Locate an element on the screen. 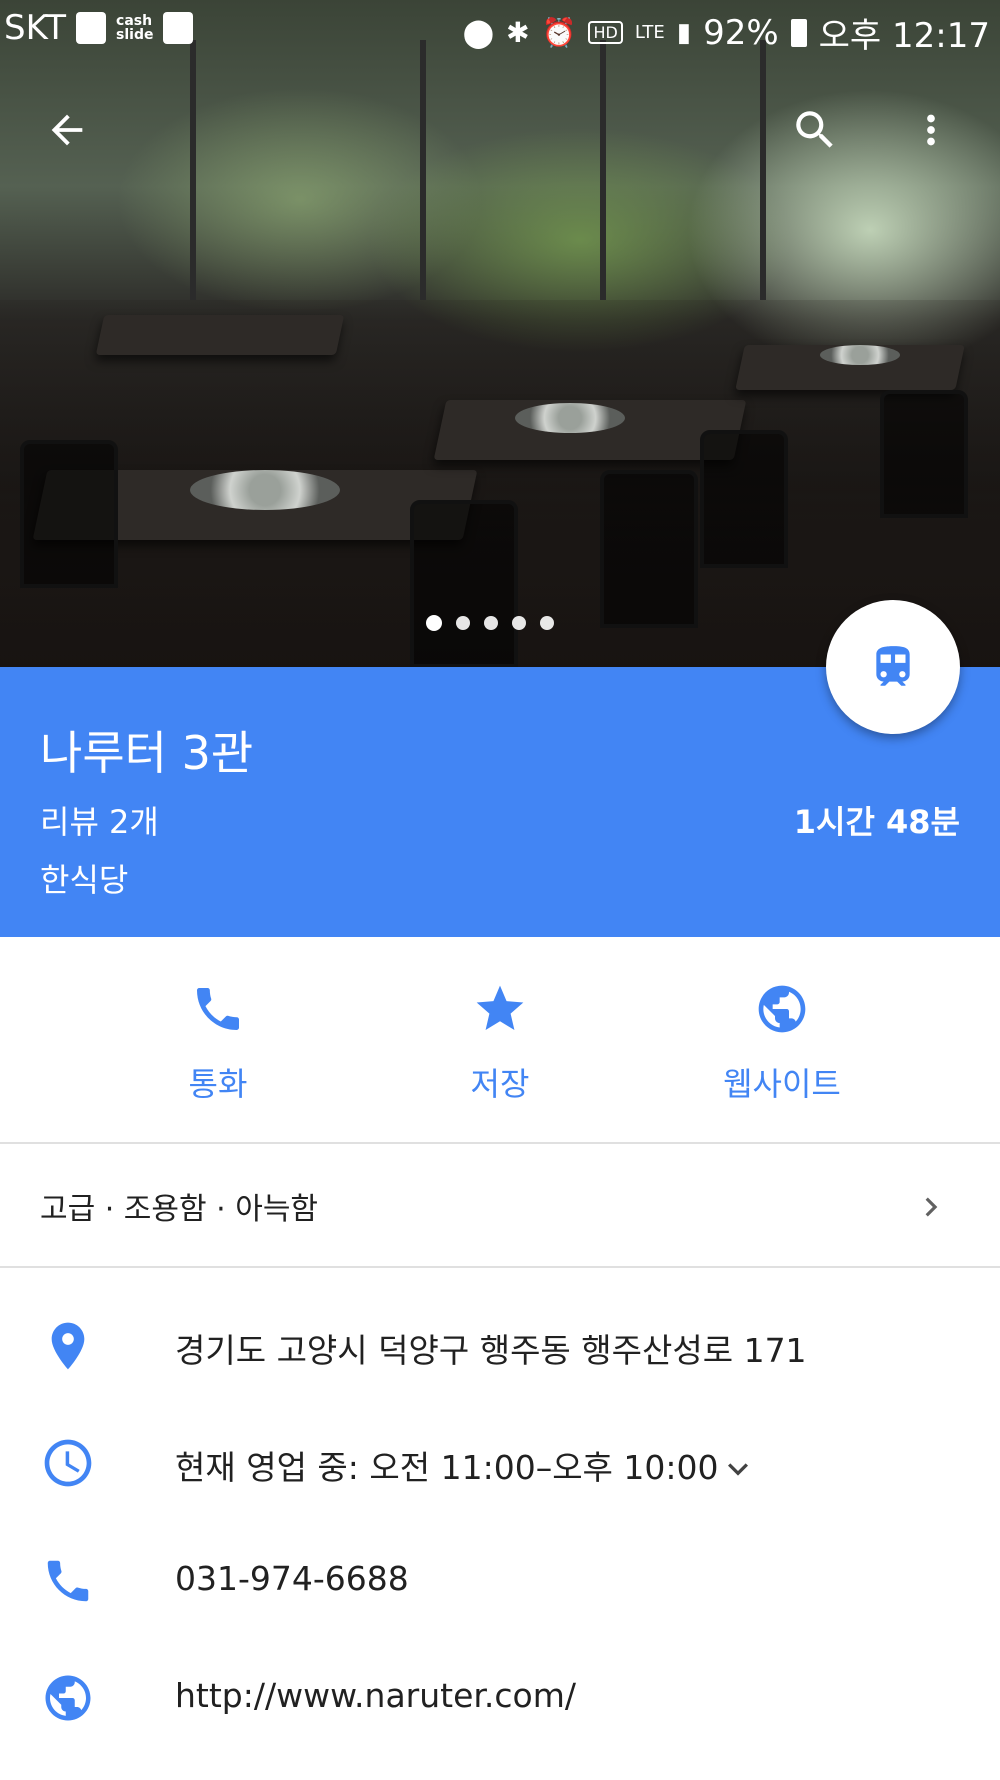 Image resolution: width=1000 pixels, height=1780 pixels. search-button is located at coordinates (815, 130).